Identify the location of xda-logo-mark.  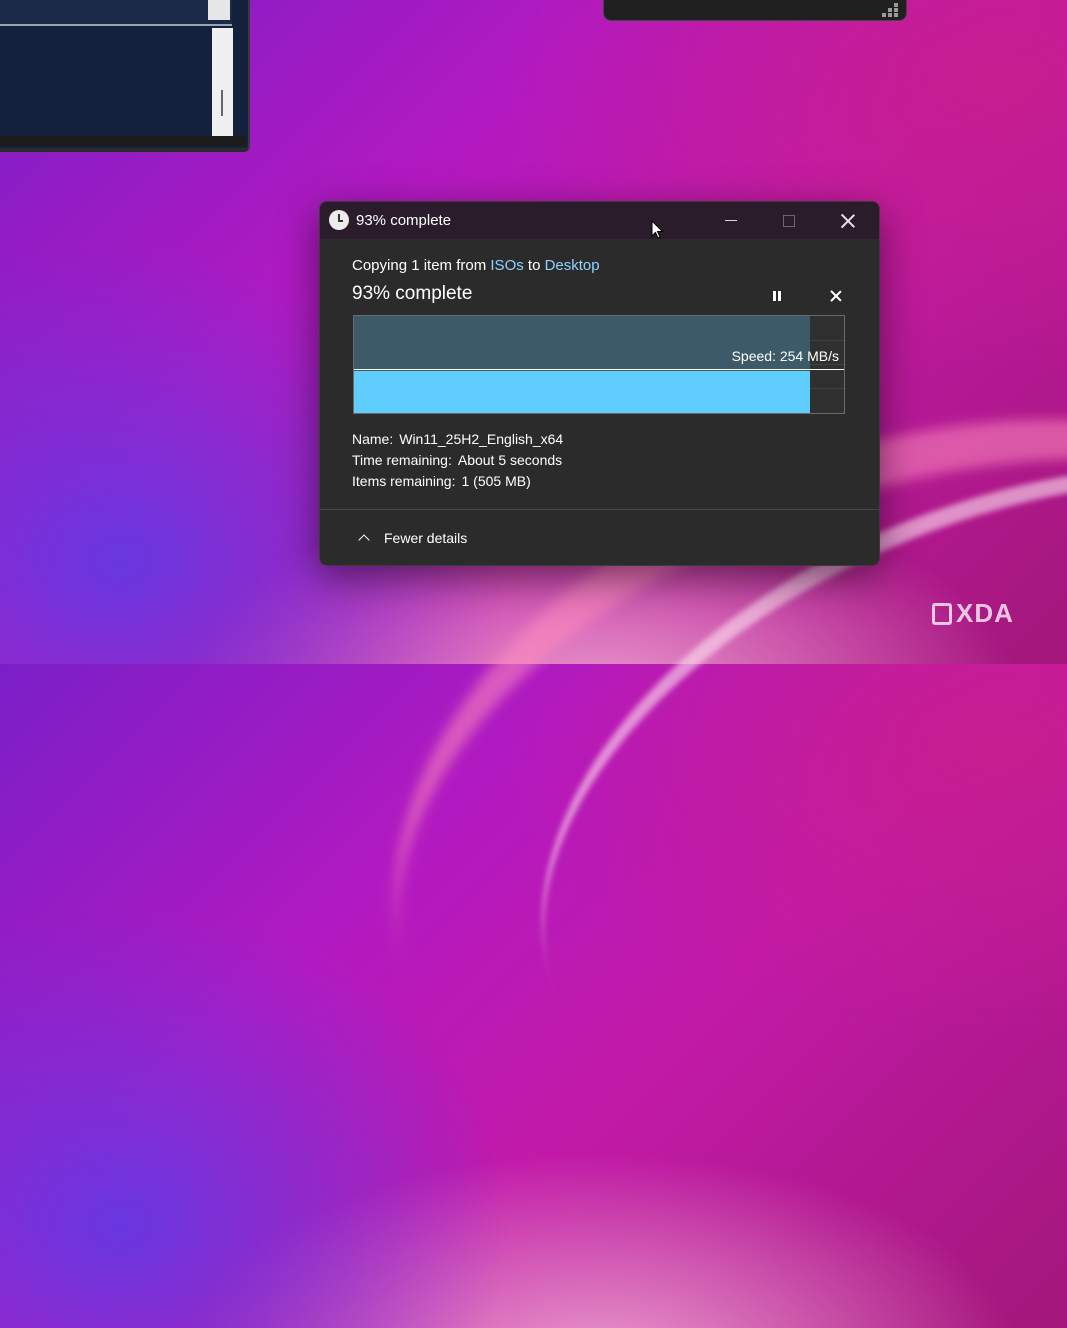
(942, 613).